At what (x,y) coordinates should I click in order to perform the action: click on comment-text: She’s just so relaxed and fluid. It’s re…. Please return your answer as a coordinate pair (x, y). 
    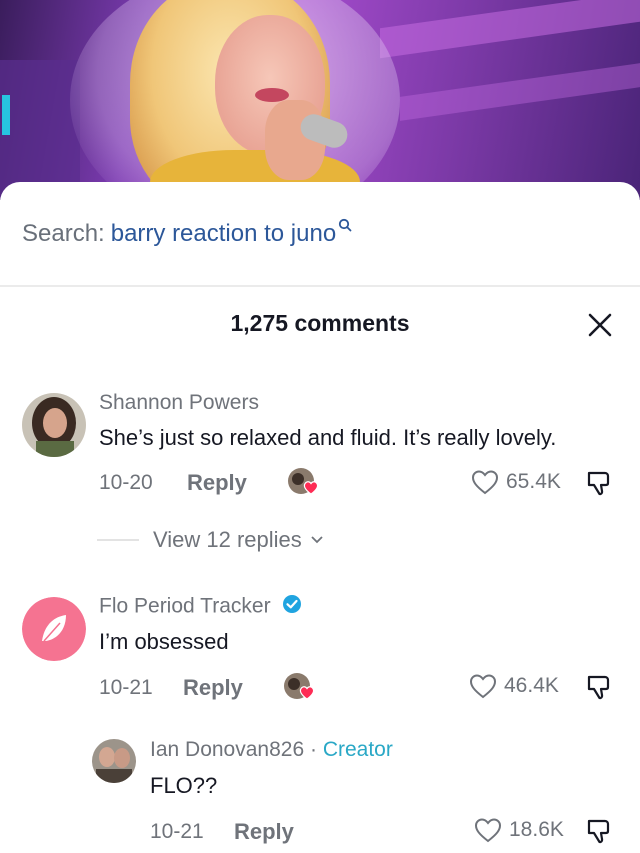
    Looking at the image, I should click on (328, 437).